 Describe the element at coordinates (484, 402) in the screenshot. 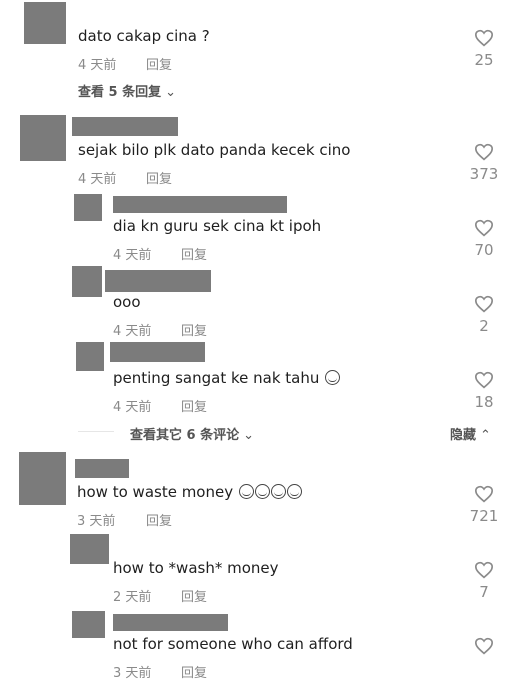

I see `like-count: 18` at that location.